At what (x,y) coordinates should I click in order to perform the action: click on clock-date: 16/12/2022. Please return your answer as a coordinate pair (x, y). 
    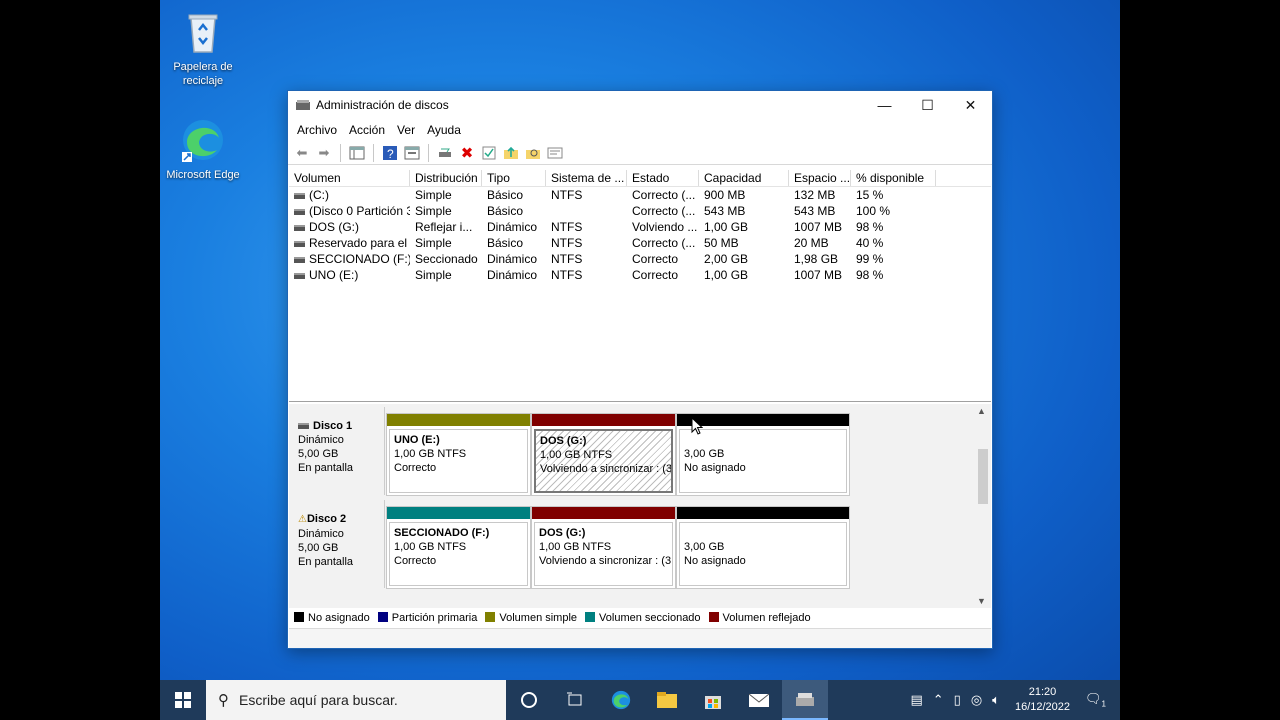
    Looking at the image, I should click on (1042, 707).